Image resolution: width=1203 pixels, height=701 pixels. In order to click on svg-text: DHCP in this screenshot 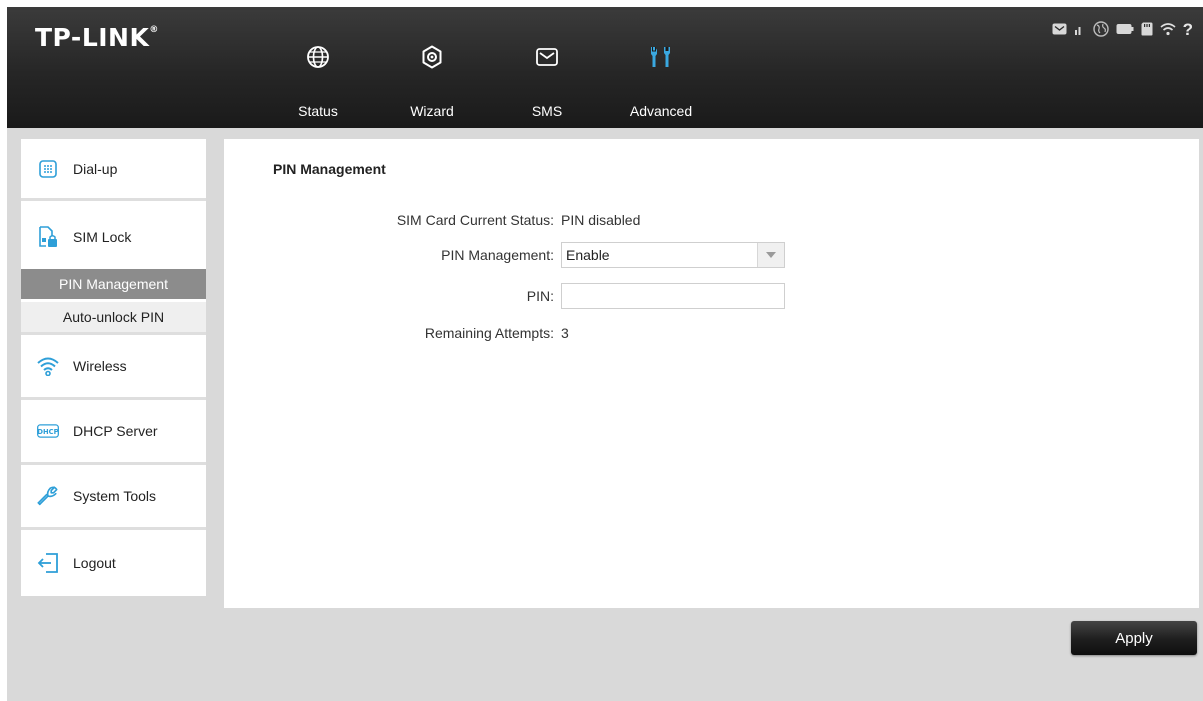, I will do `click(47, 432)`.